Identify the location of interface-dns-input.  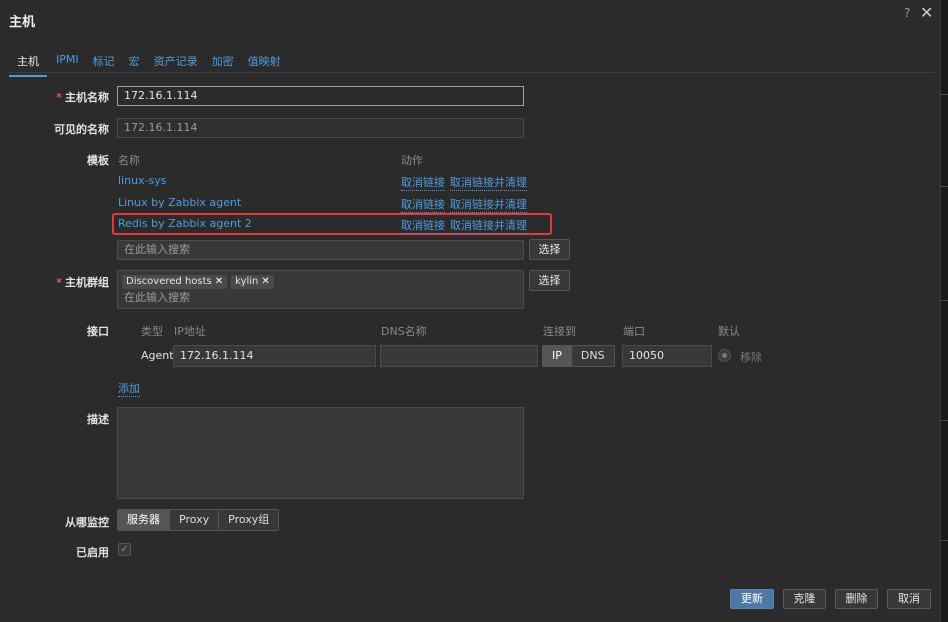
(459, 356).